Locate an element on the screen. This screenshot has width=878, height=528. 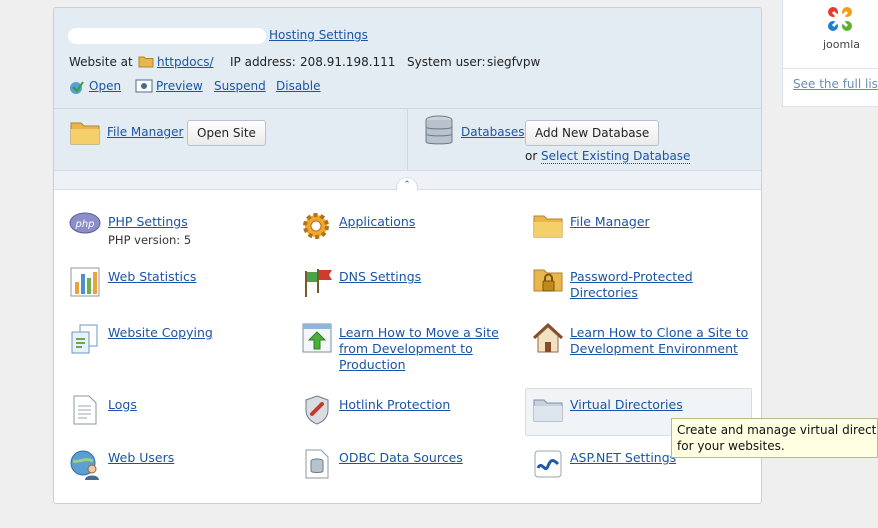
ip-value: 208.91.198.111 is located at coordinates (348, 62).